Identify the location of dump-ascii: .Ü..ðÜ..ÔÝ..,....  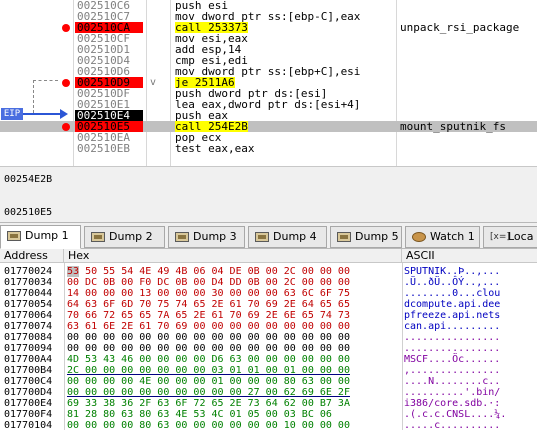
(452, 283).